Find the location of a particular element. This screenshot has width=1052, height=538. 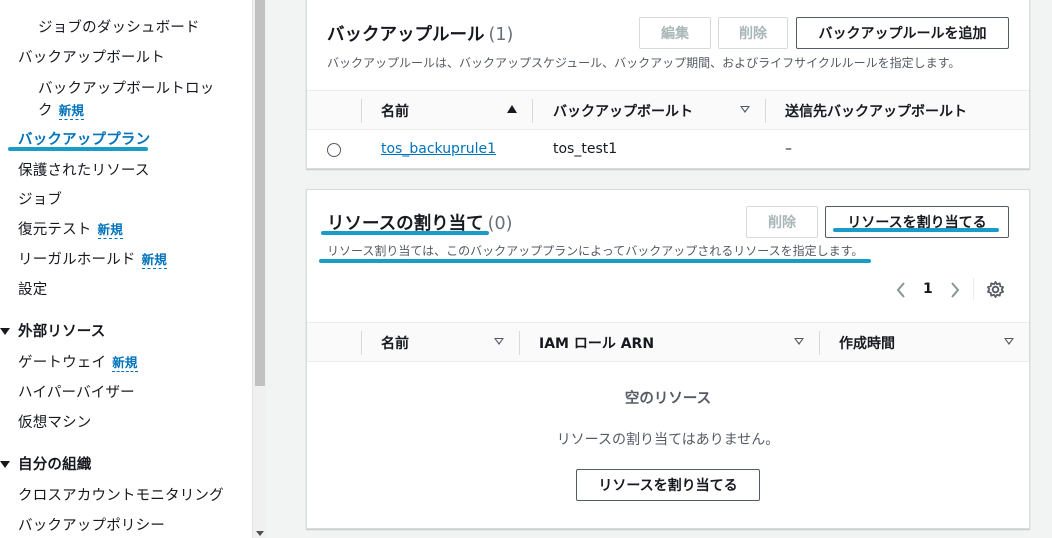

sidebar-section-label: 自分の組織 is located at coordinates (55, 465).